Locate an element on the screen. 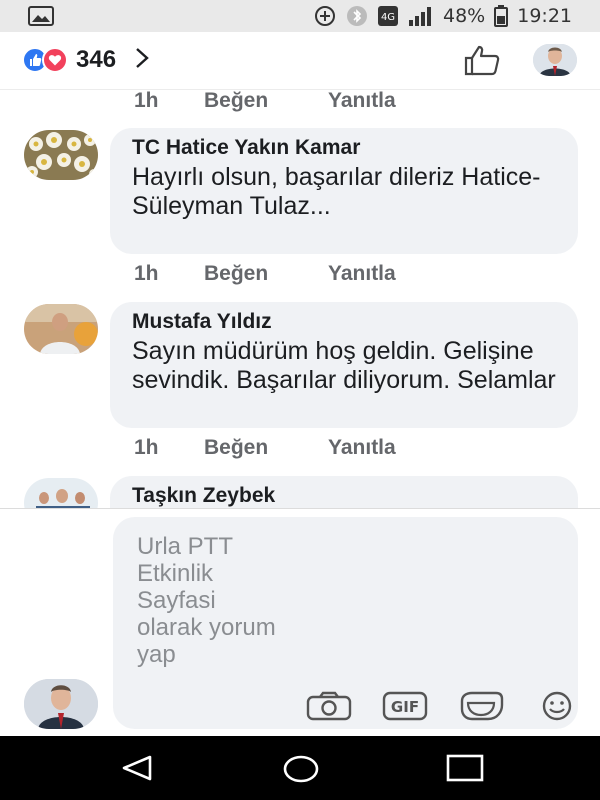  signal-icon is located at coordinates (421, 16).